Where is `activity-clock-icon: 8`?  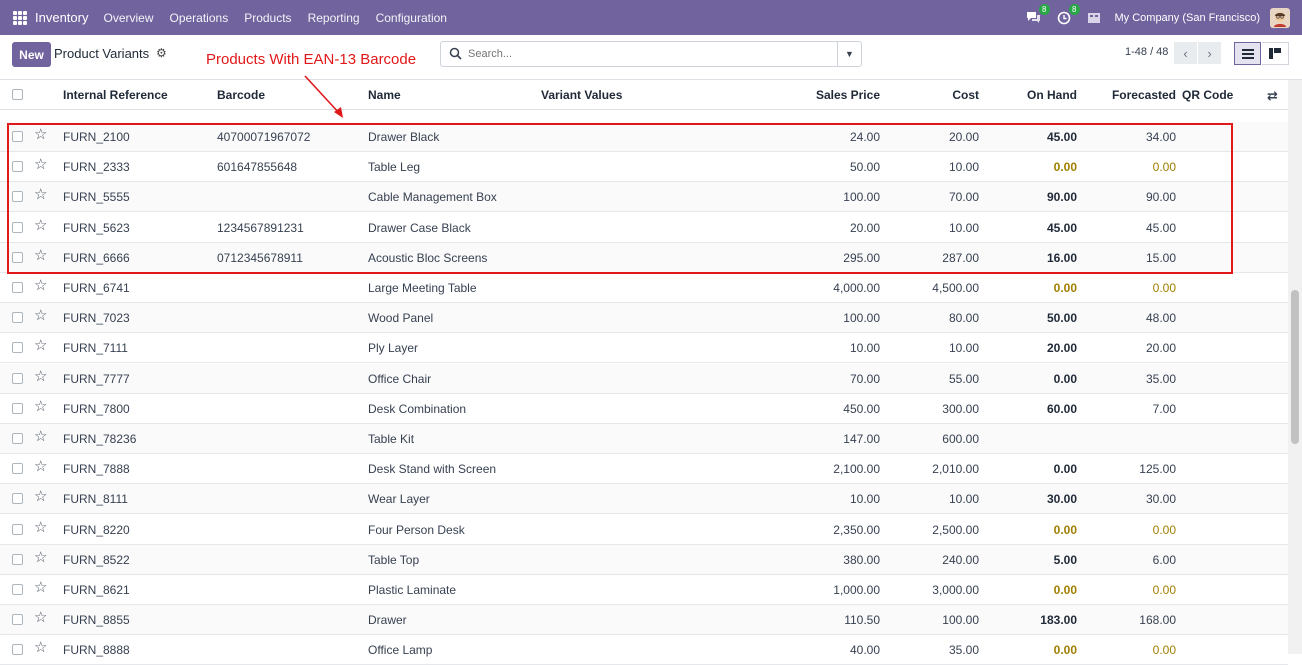 activity-clock-icon: 8 is located at coordinates (1067, 15).